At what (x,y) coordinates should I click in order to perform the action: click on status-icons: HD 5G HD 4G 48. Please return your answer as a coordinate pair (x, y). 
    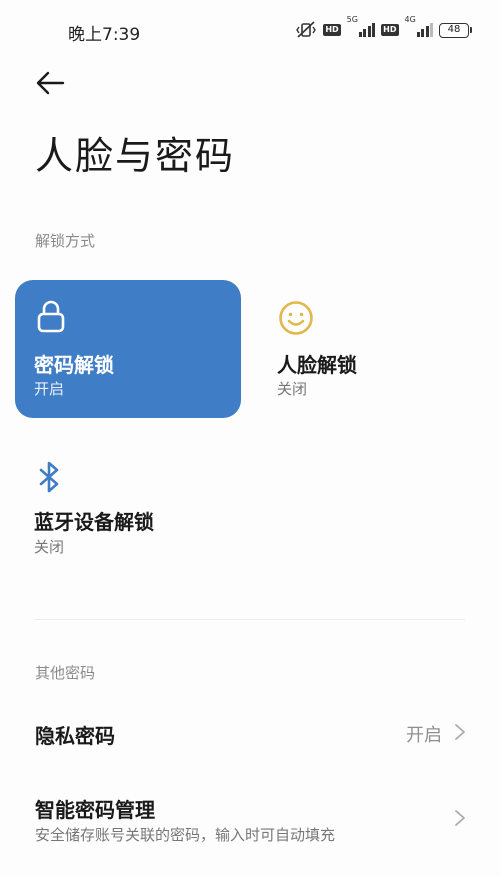
    Looking at the image, I should click on (383, 27).